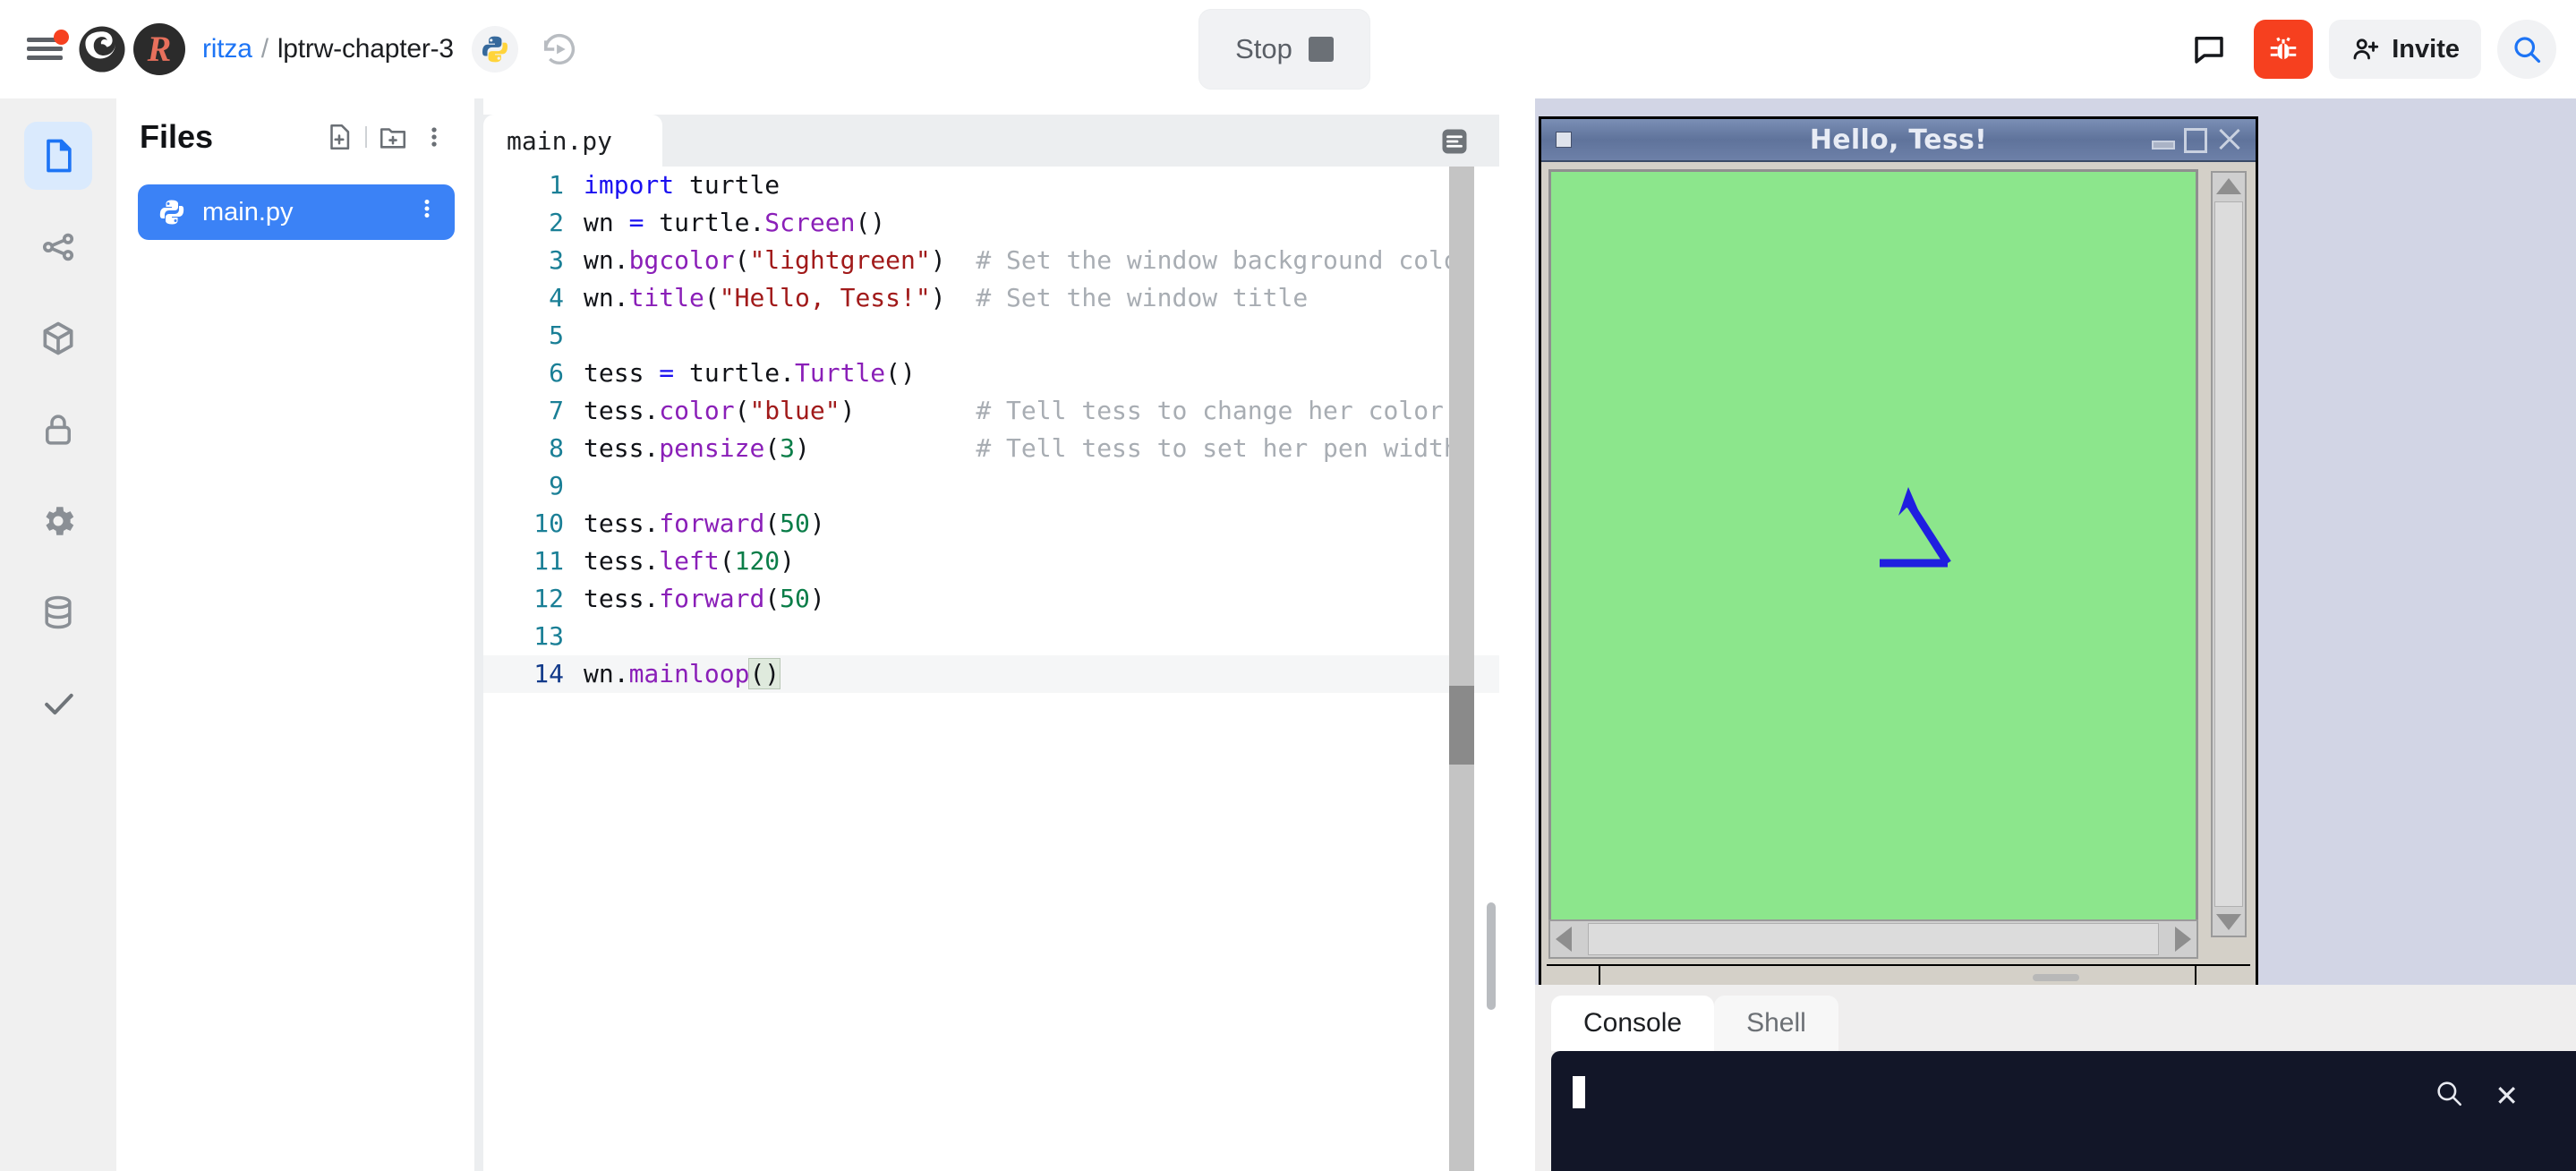 Image resolution: width=2576 pixels, height=1171 pixels. What do you see at coordinates (295, 136) in the screenshot?
I see `files-panel-header: Files` at bounding box center [295, 136].